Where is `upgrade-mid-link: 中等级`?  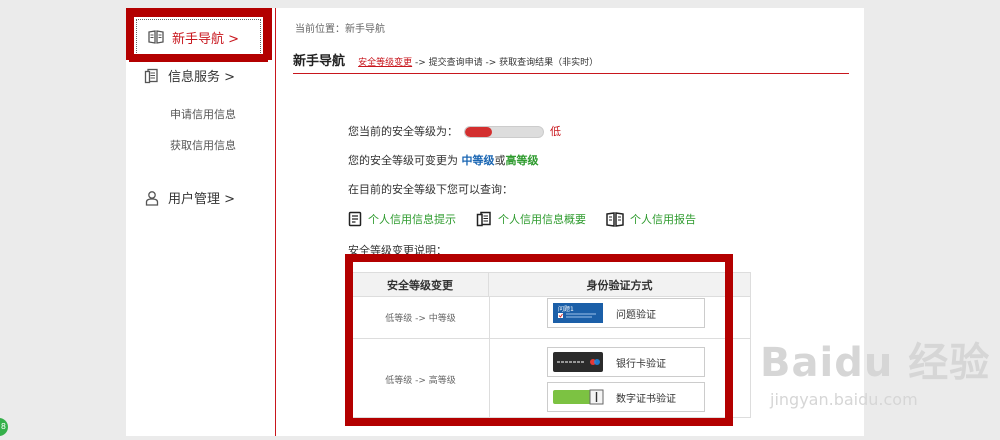
upgrade-mid-link: 中等级 is located at coordinates (478, 160).